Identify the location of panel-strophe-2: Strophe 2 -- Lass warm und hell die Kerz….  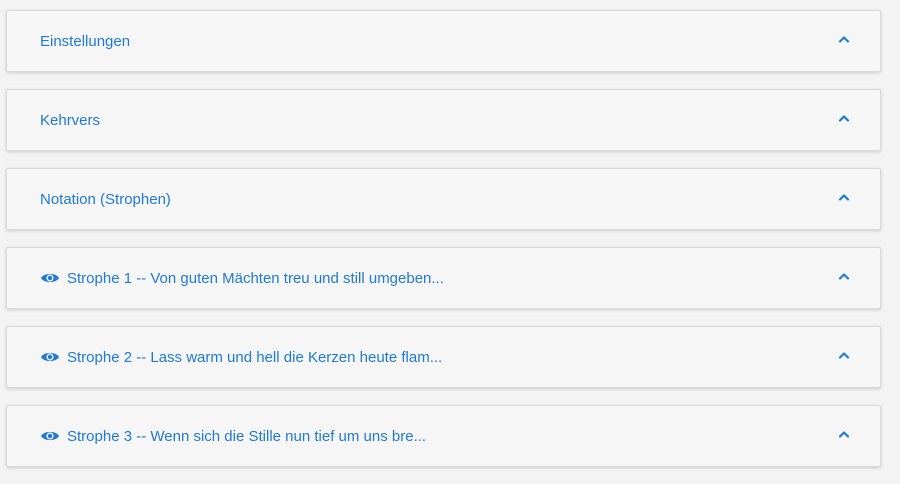
(443, 357).